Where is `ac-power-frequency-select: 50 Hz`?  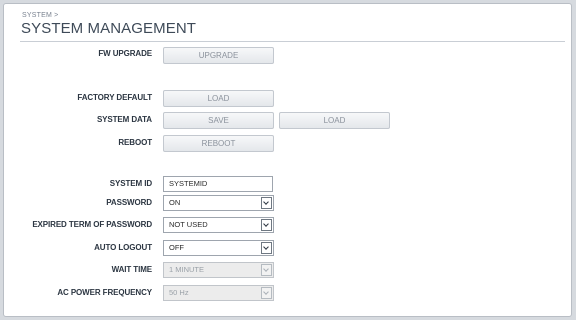 ac-power-frequency-select: 50 Hz is located at coordinates (218, 293).